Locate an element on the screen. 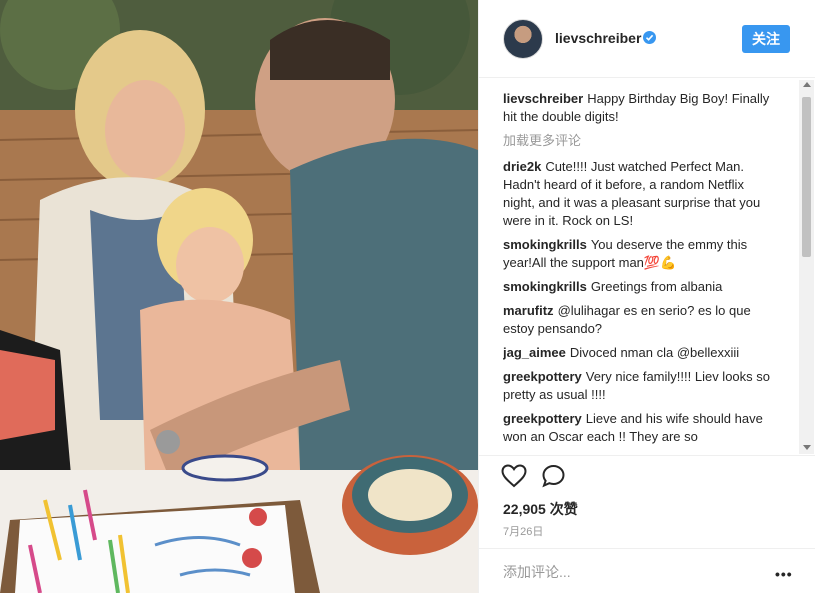  scroll-thumb is located at coordinates (806, 177).